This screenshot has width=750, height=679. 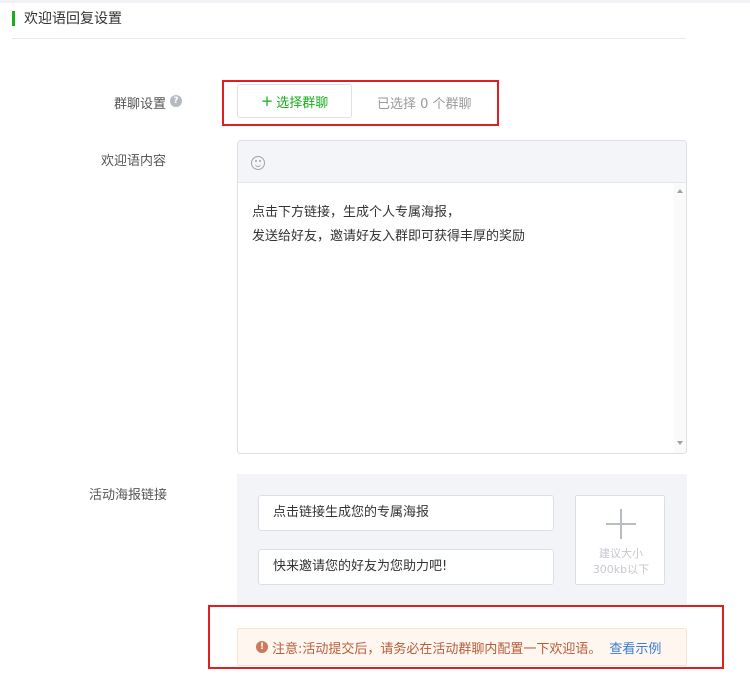 What do you see at coordinates (466, 637) in the screenshot?
I see `highlight-box-notice` at bounding box center [466, 637].